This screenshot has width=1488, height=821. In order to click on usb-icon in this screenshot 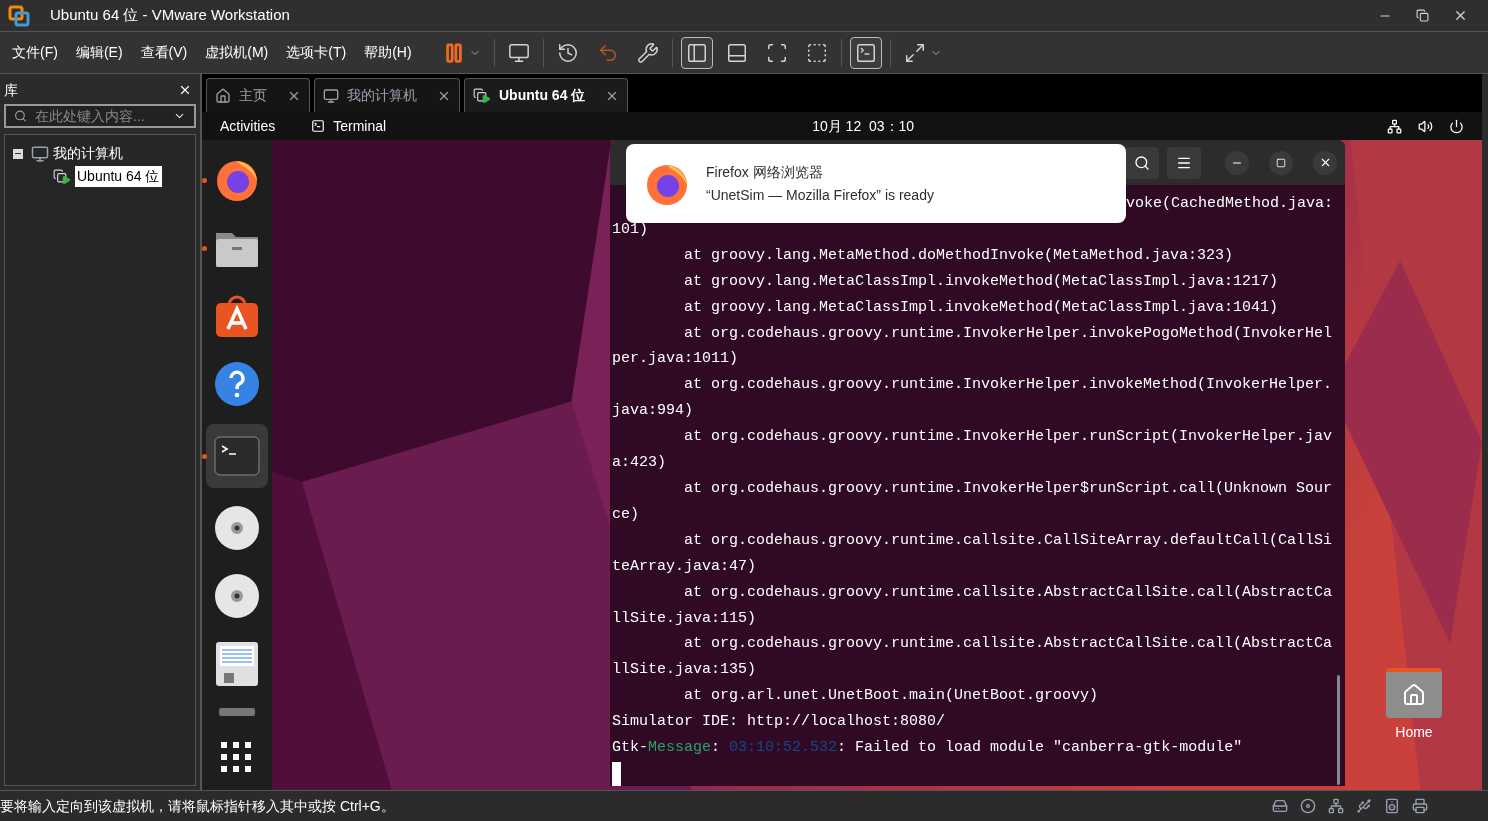, I will do `click(1364, 806)`.